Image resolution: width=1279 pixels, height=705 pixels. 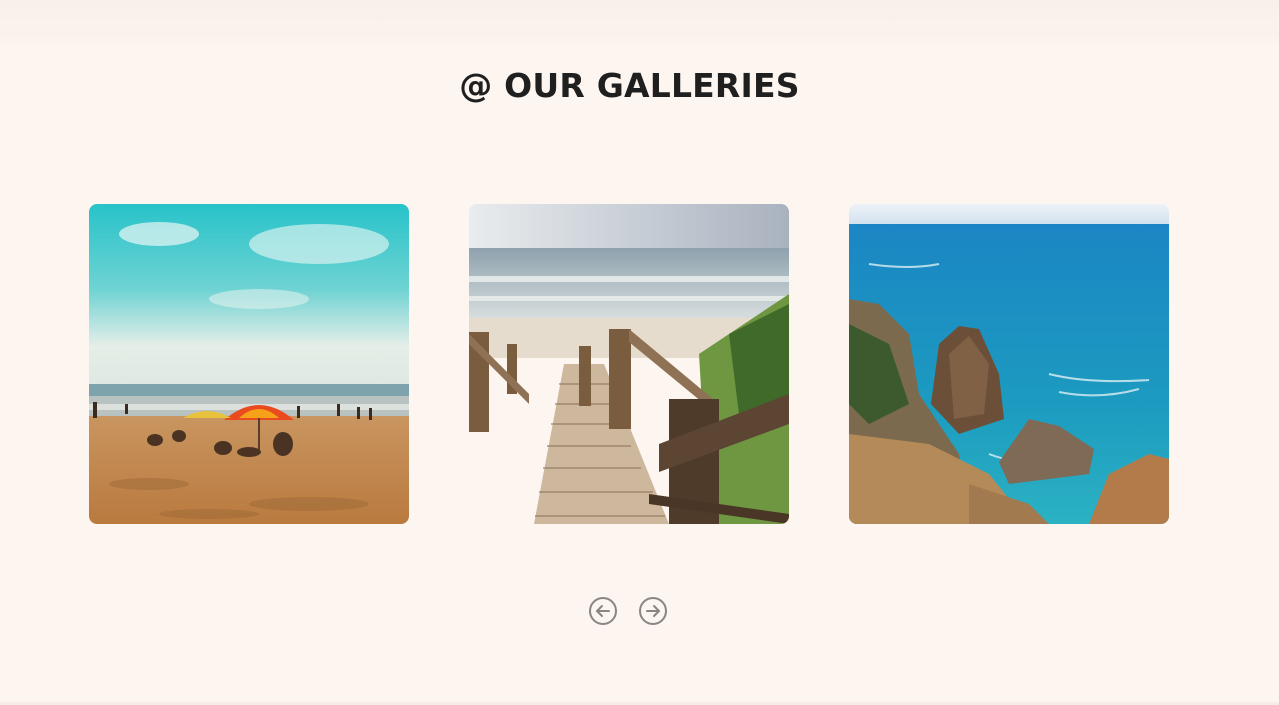 I want to click on prev-button, so click(x=603, y=611).